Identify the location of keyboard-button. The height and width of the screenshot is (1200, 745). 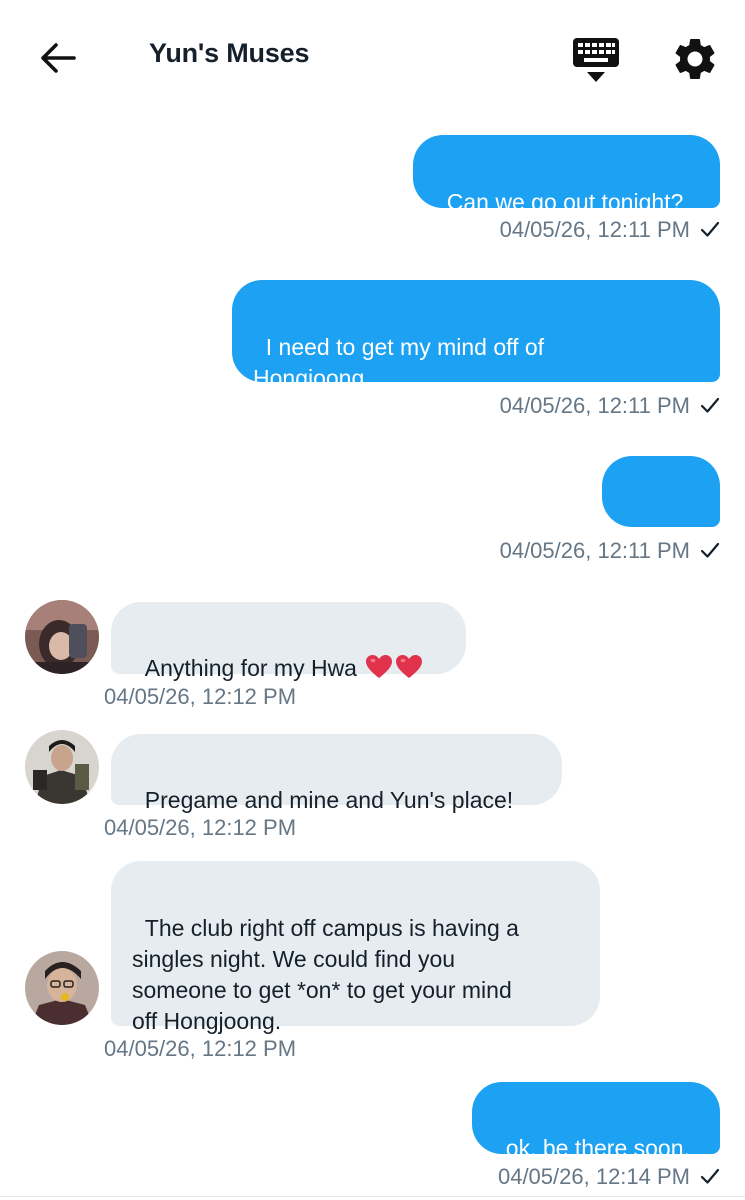
(596, 60).